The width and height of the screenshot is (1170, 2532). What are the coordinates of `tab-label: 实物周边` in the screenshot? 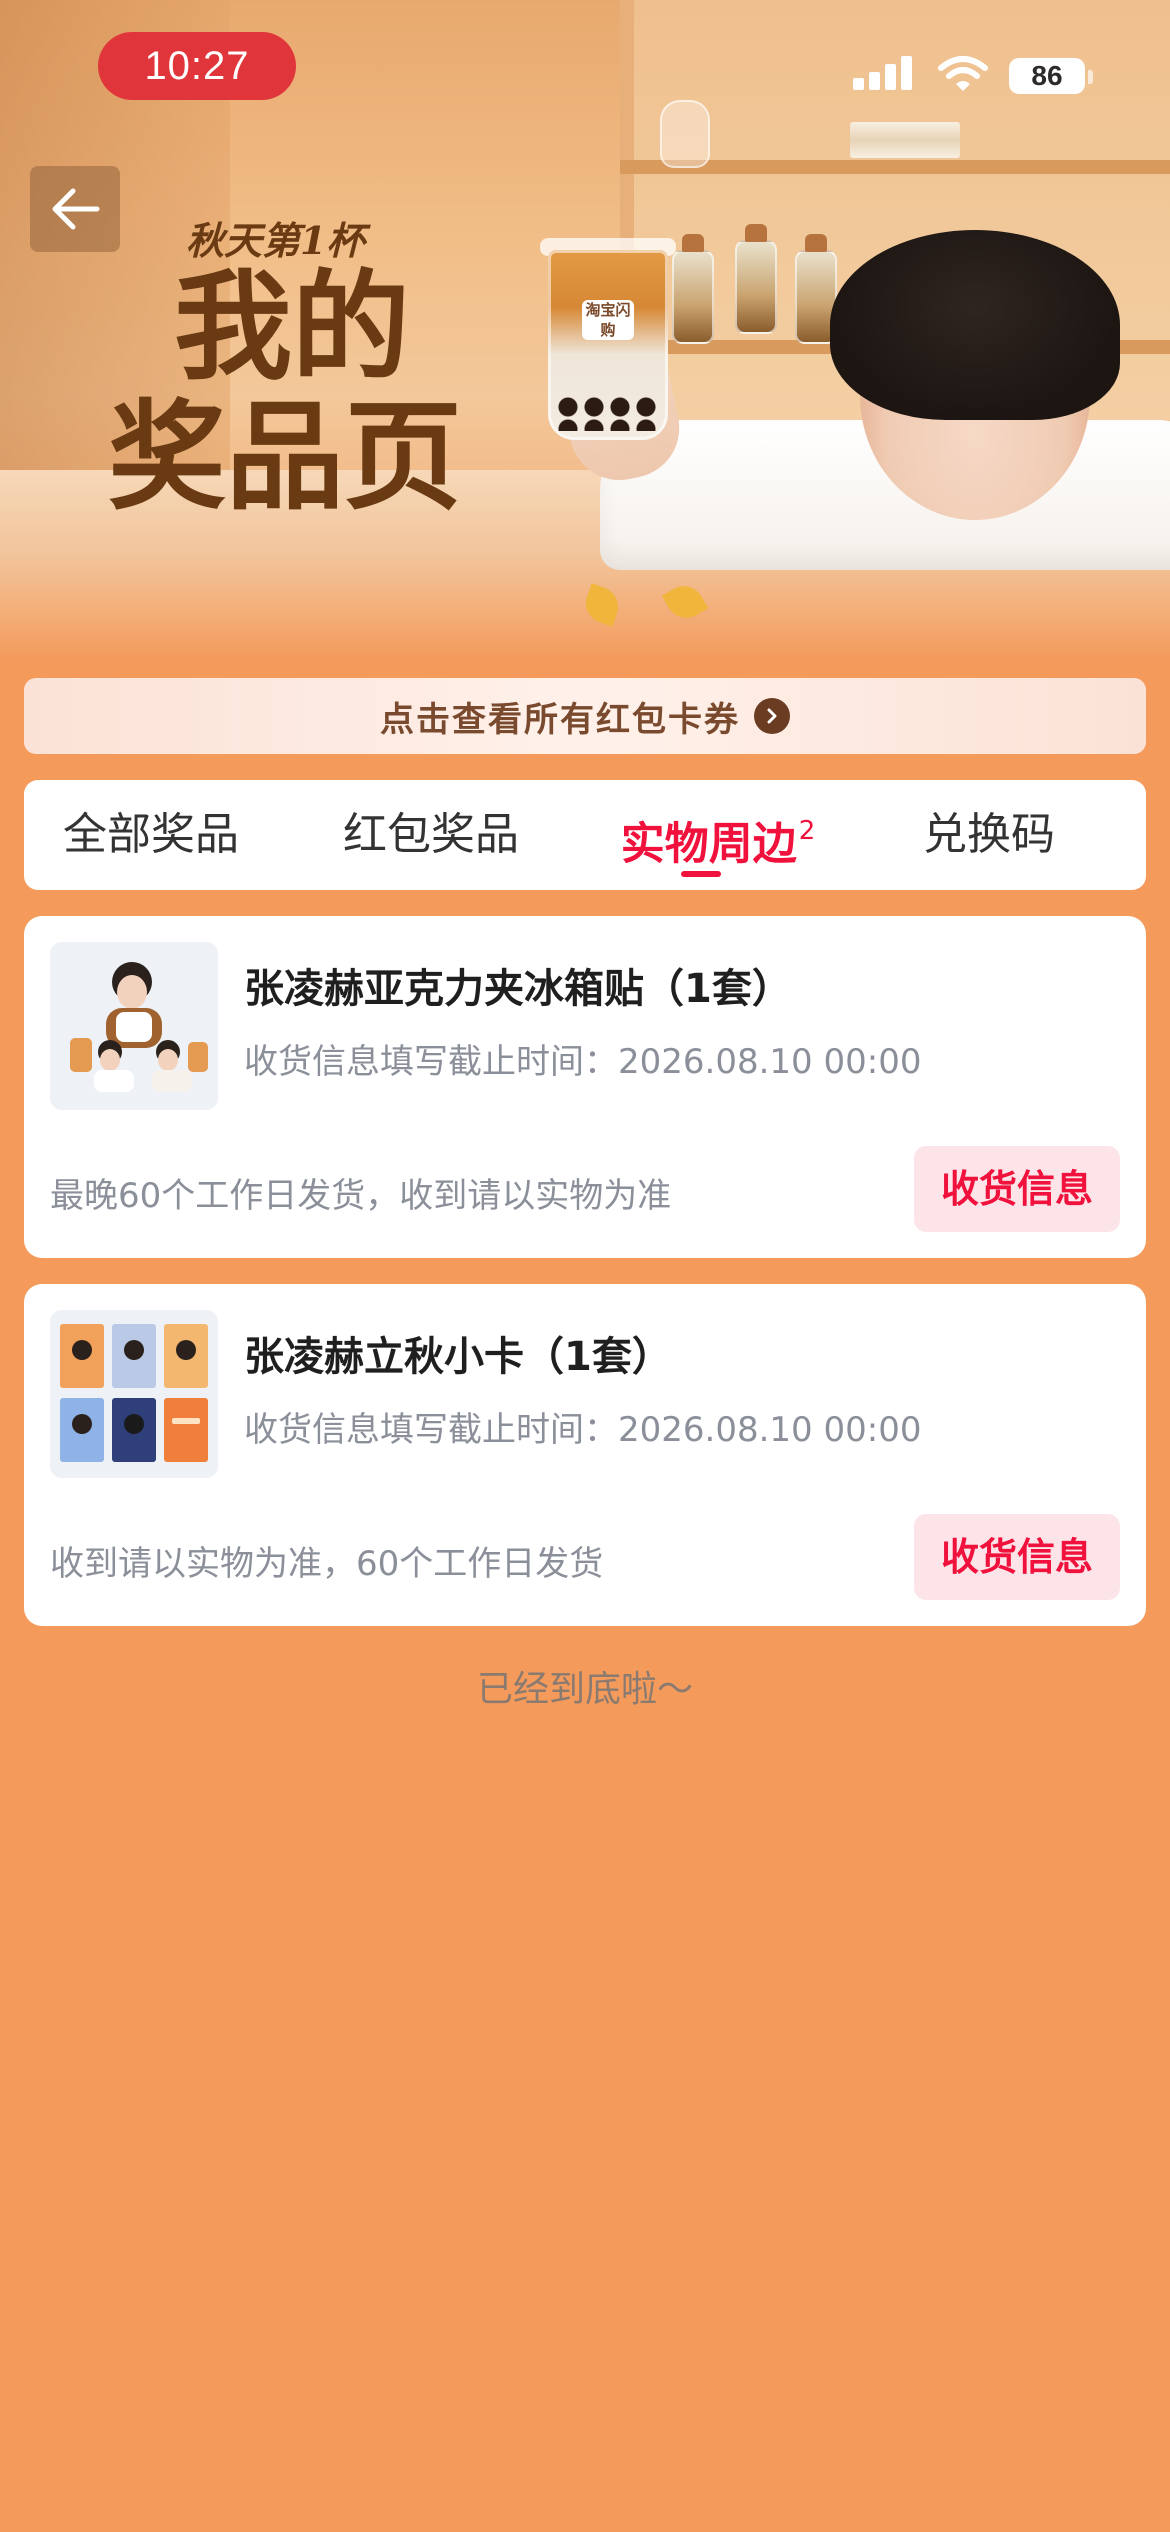 It's located at (708, 844).